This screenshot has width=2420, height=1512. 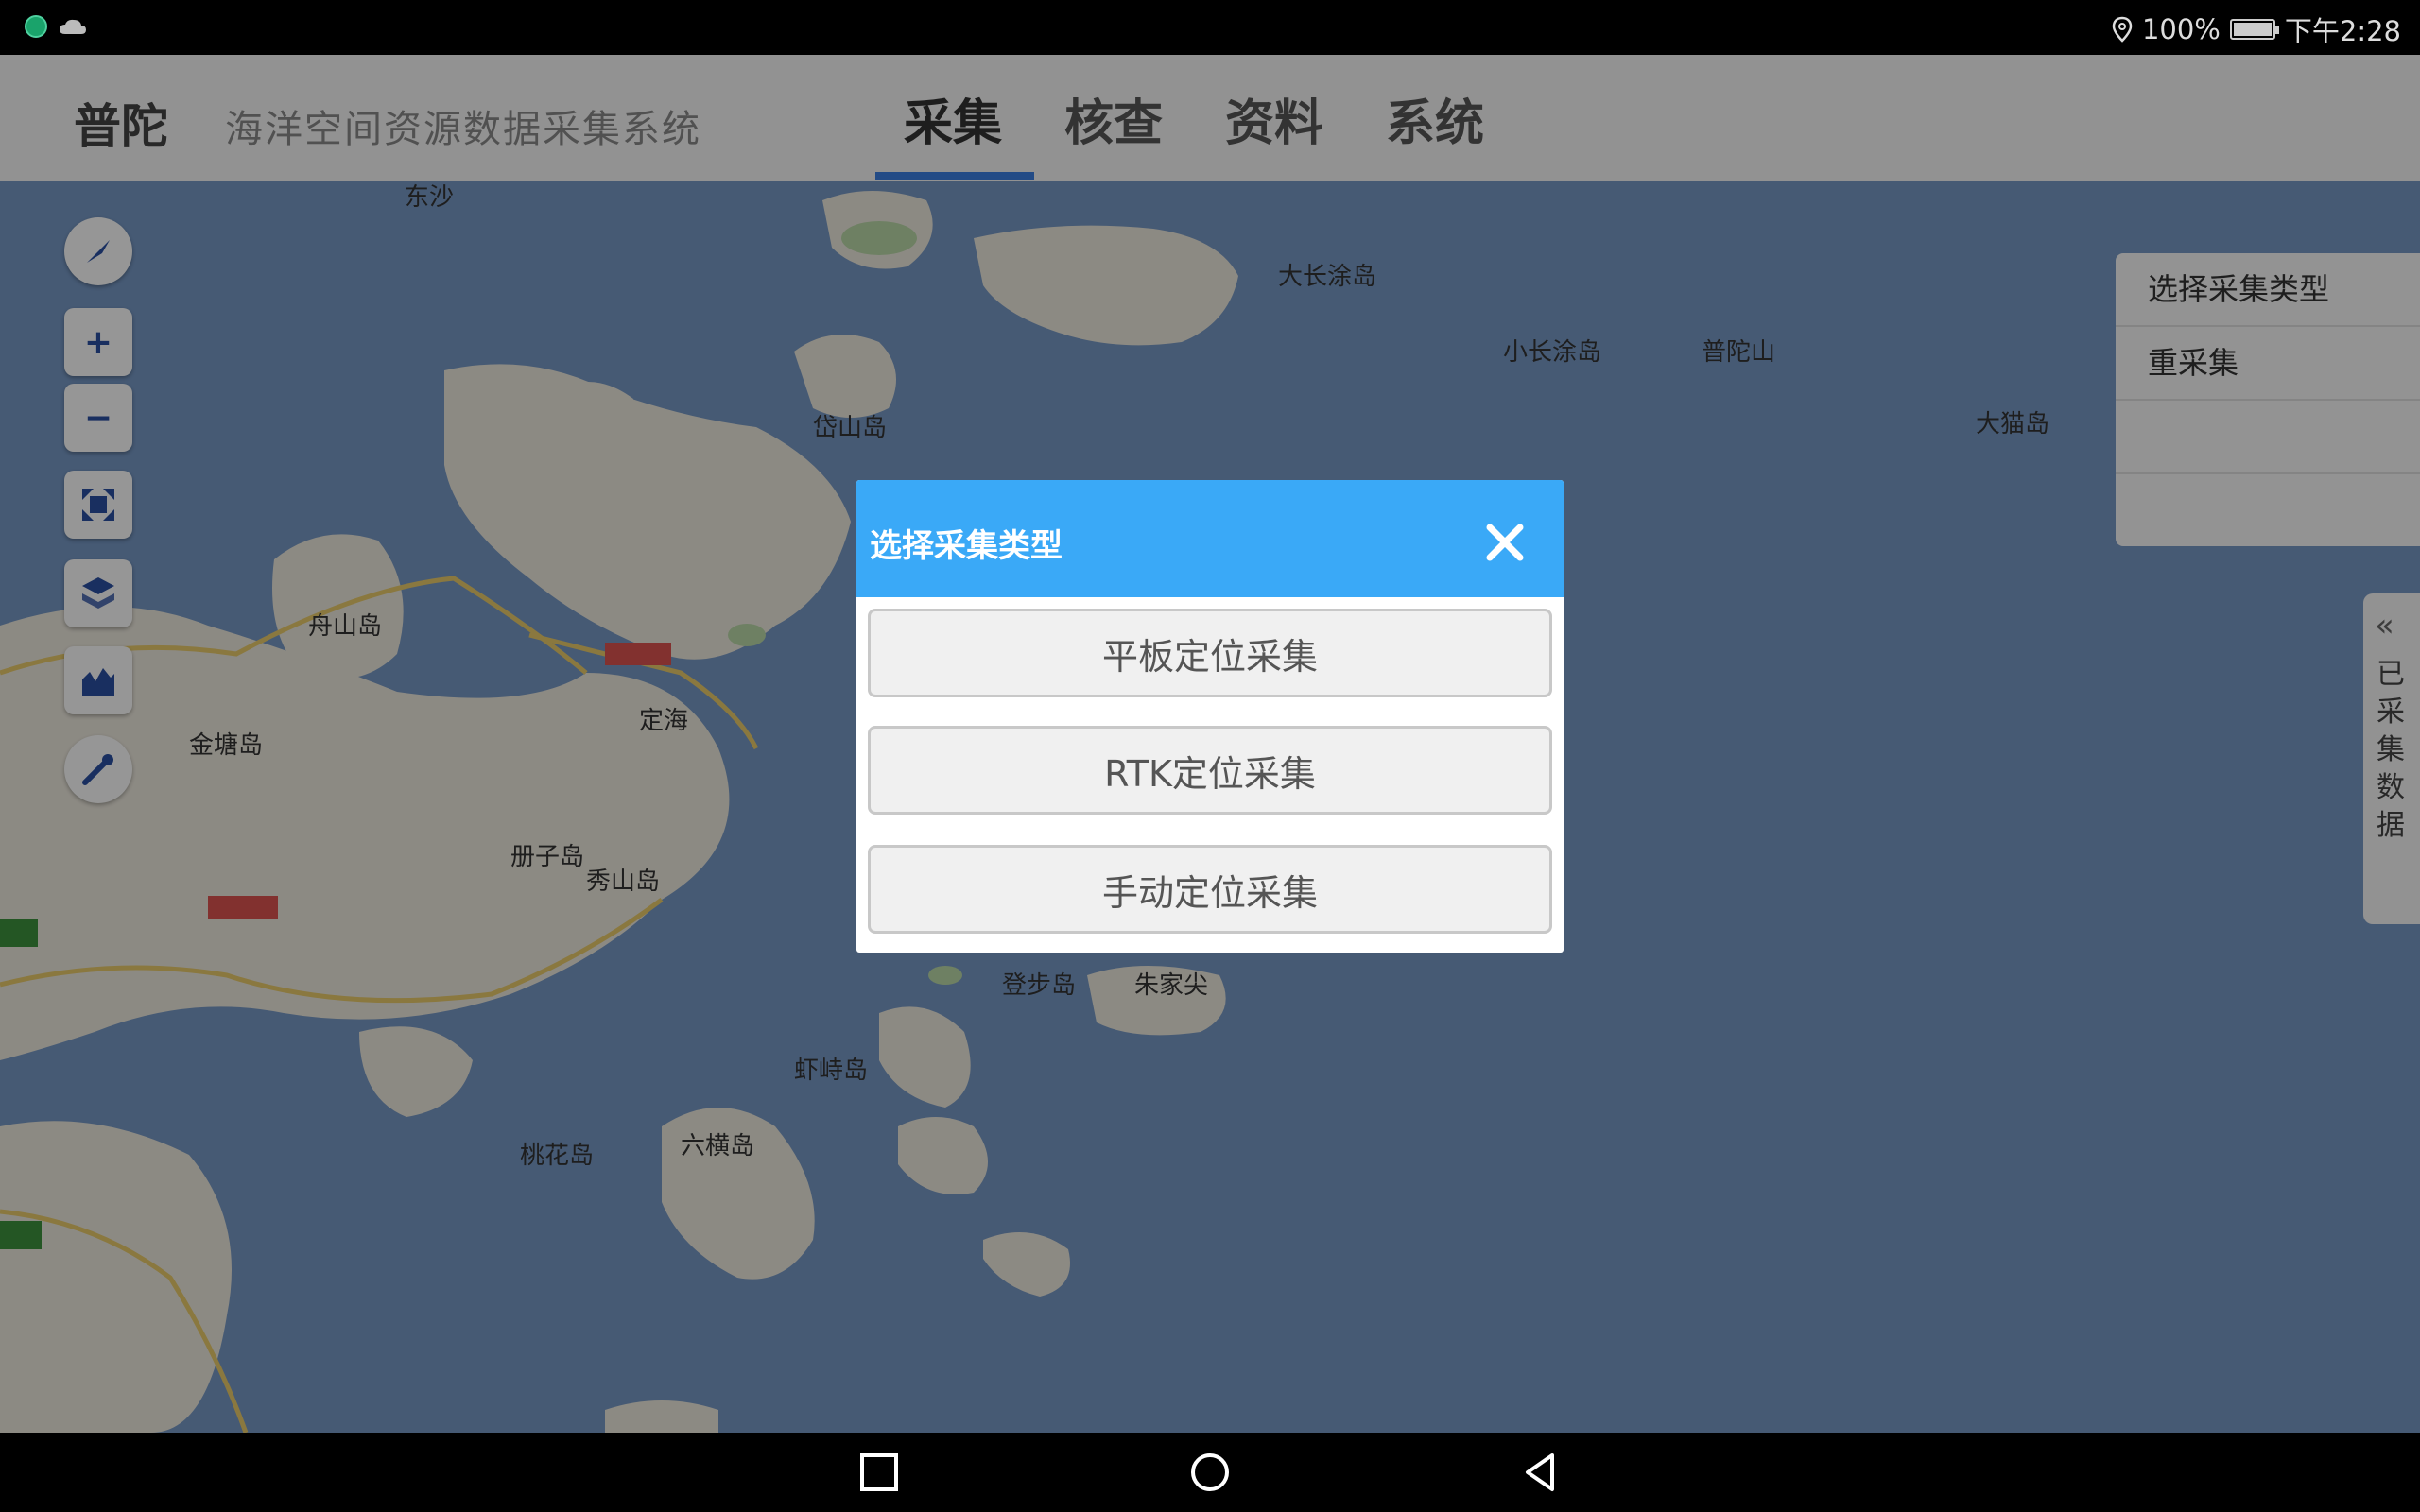 I want to click on home-icon, so click(x=1210, y=1472).